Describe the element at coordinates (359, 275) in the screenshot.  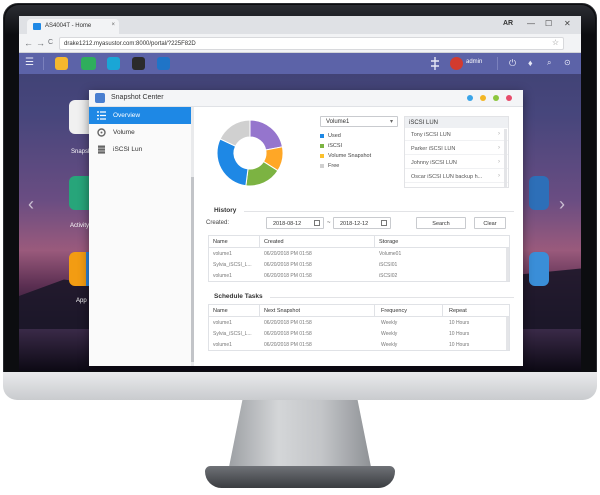
I see `table-row: volume1 06/20/2018 PM 01:58 iSCSI02` at that location.